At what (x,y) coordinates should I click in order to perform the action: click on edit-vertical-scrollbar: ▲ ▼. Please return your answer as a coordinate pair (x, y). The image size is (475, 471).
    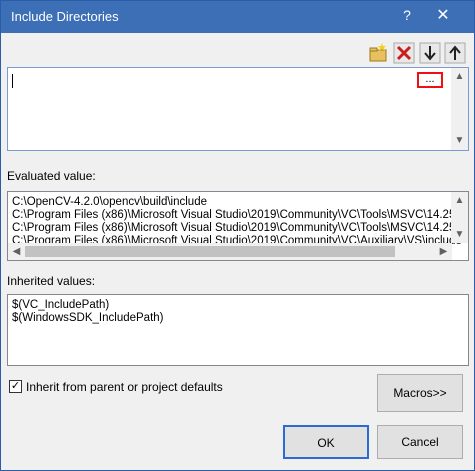
    Looking at the image, I should click on (459, 109).